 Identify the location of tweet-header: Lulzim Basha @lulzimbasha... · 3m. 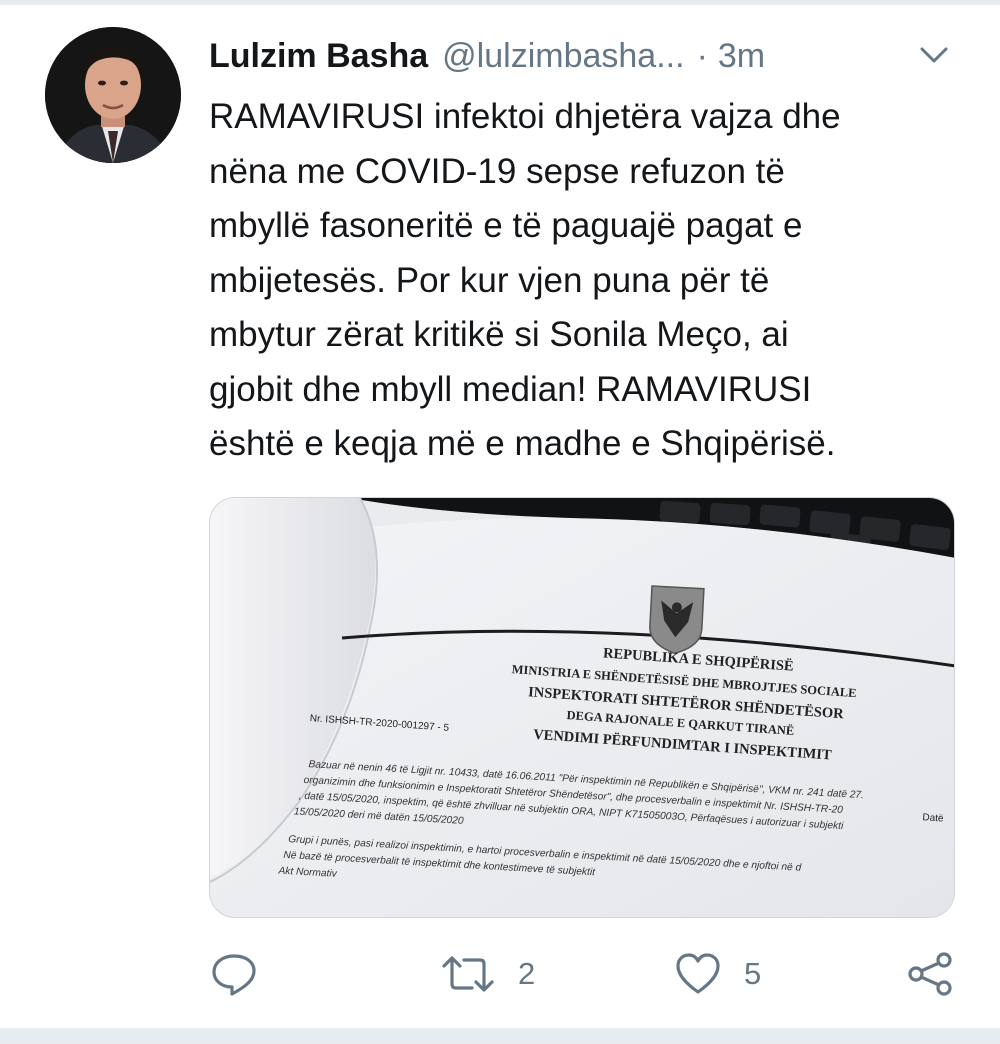
(589, 56).